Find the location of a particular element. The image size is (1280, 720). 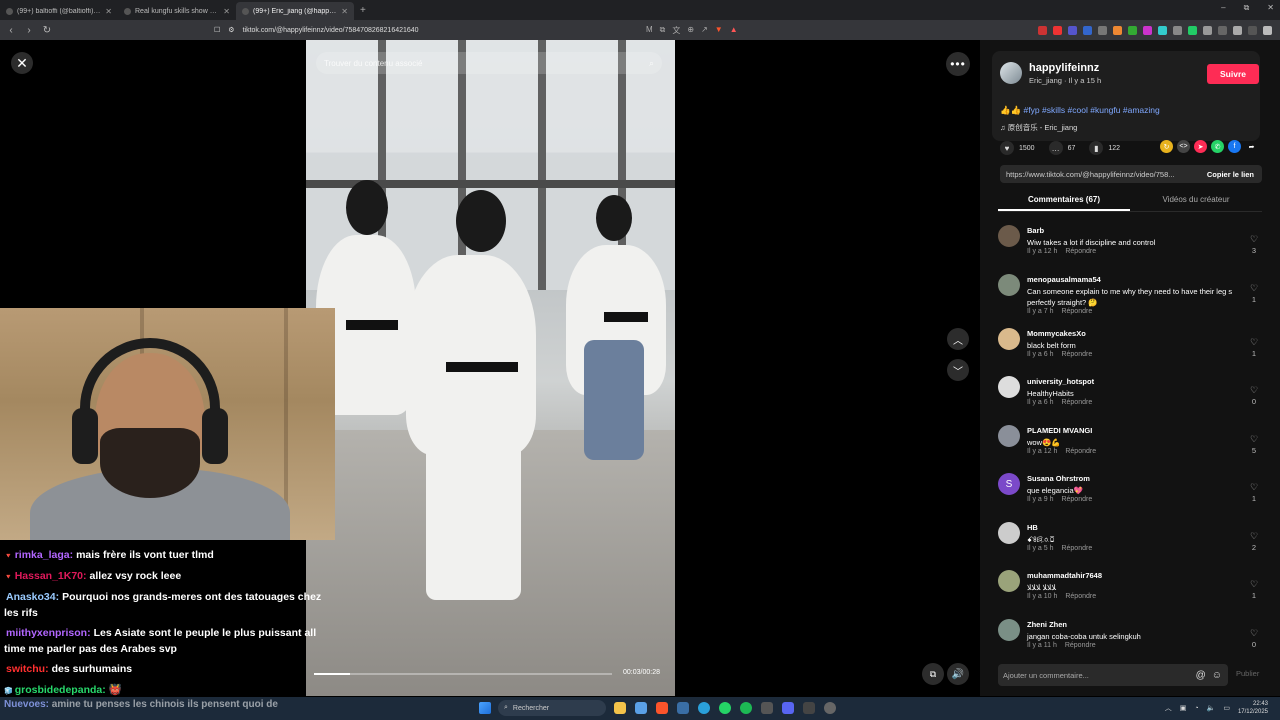

taskbar-clock: 22:43 17/12/2025 is located at coordinates (1253, 708).